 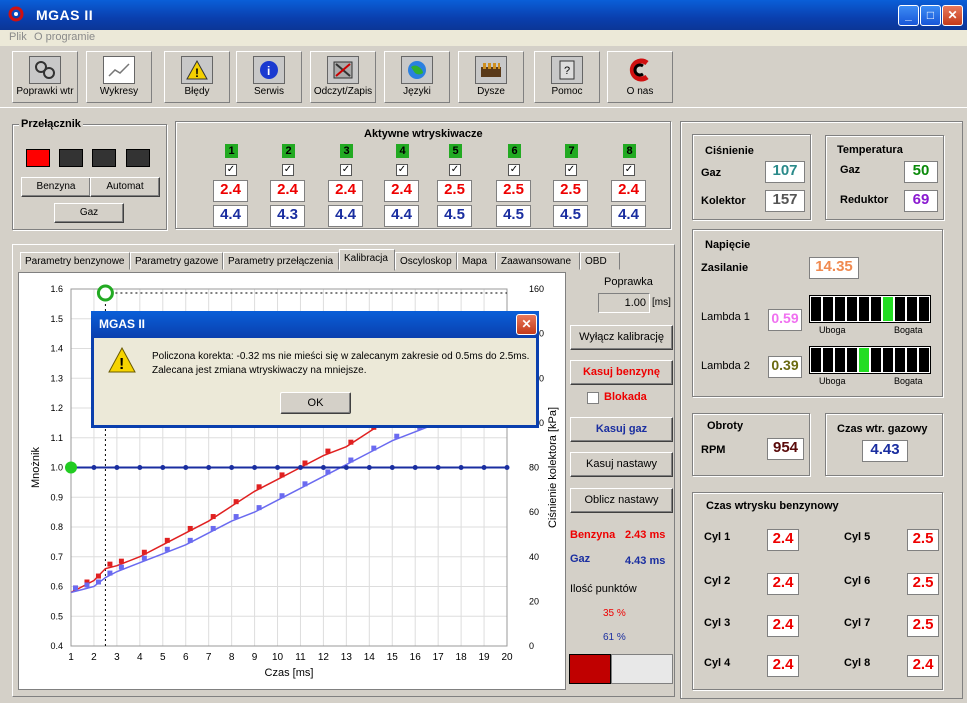 I want to click on tab-parametry-gazowe: Parametry gazowe, so click(x=176, y=261).